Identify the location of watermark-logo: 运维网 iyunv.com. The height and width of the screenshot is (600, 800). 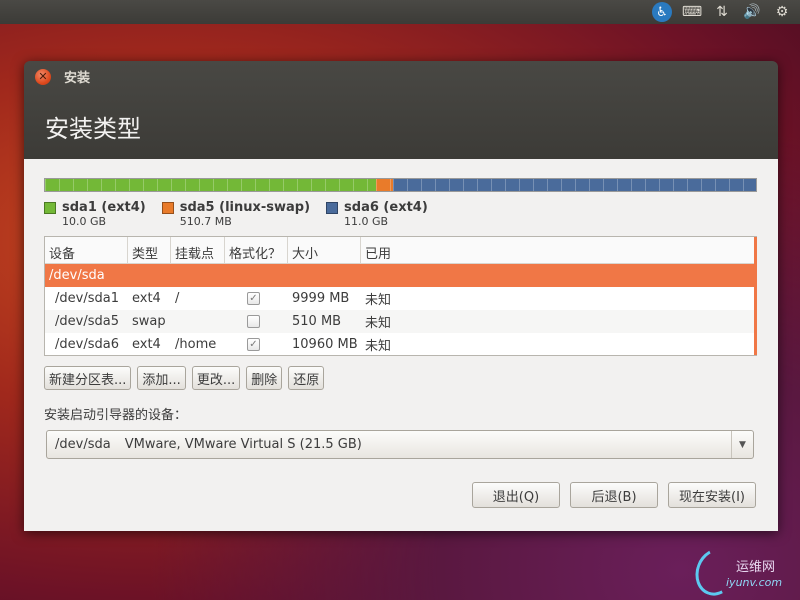
(742, 571).